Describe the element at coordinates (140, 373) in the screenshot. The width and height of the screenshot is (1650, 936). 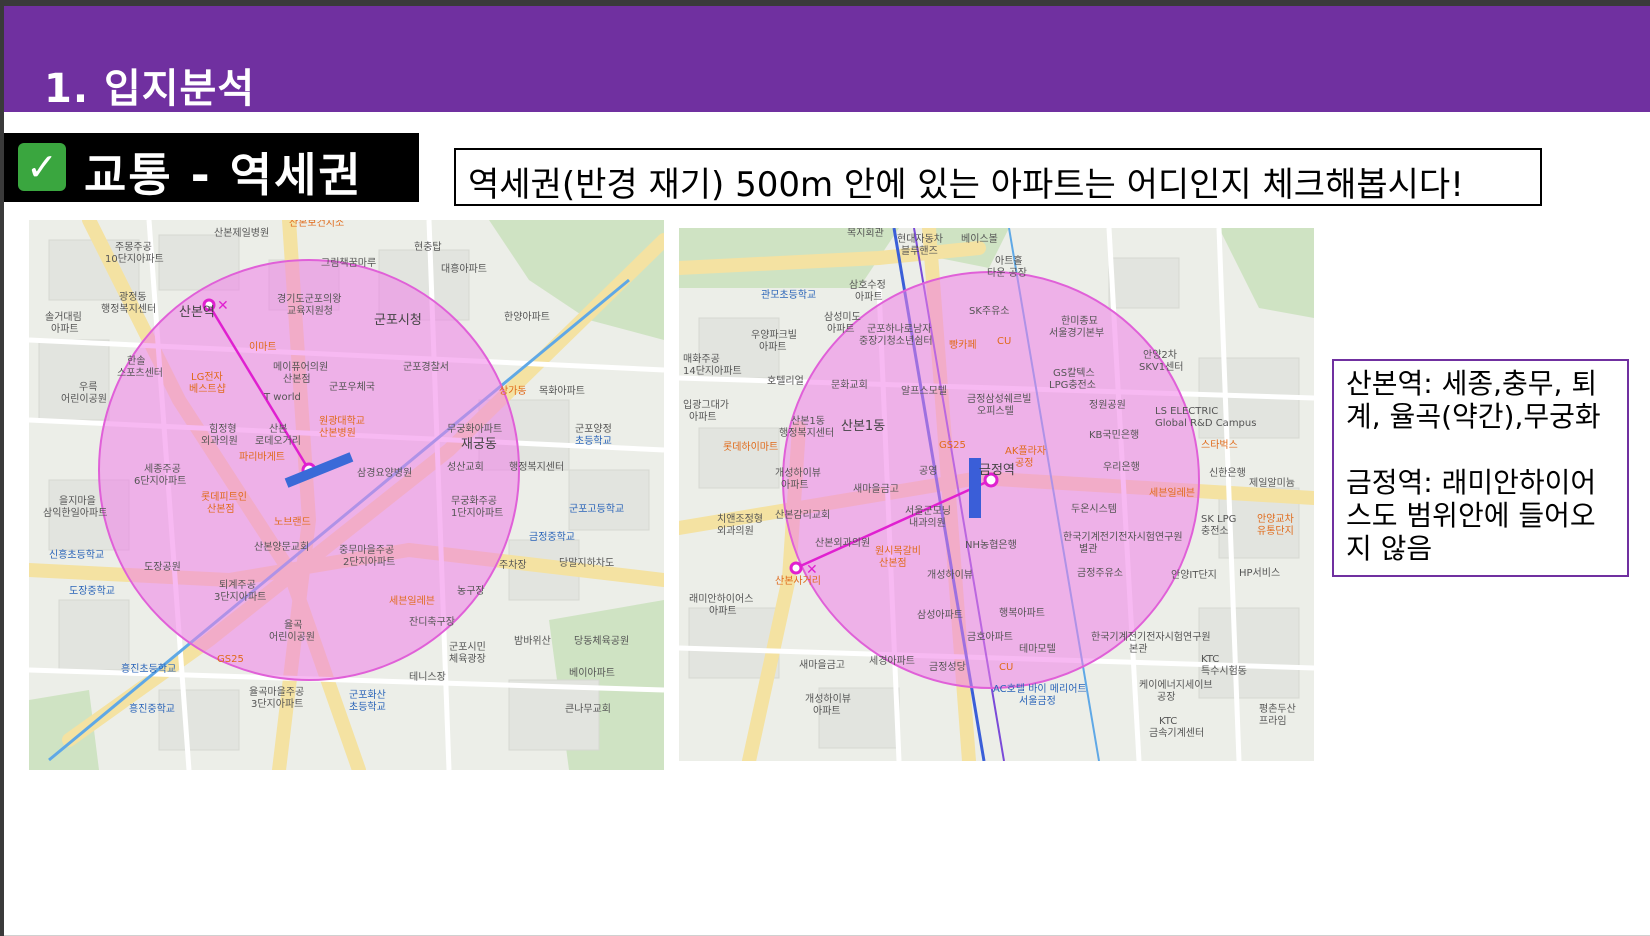
I see `svg-text: 스포츠센터` at that location.